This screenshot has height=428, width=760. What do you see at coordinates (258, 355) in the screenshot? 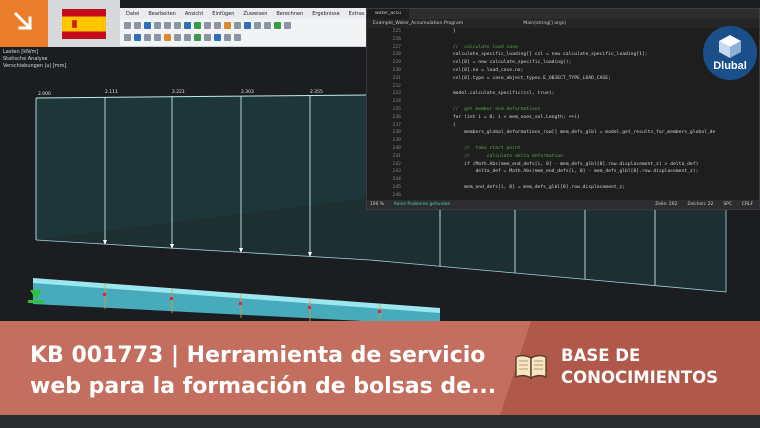
I see `article-title-line-1: KB 001773 | Herramienta de servicio` at bounding box center [258, 355].